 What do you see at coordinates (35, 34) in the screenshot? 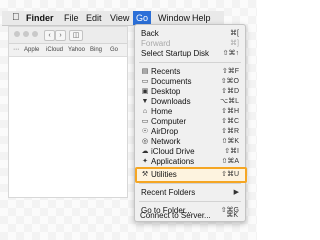
I see `zoom-button` at bounding box center [35, 34].